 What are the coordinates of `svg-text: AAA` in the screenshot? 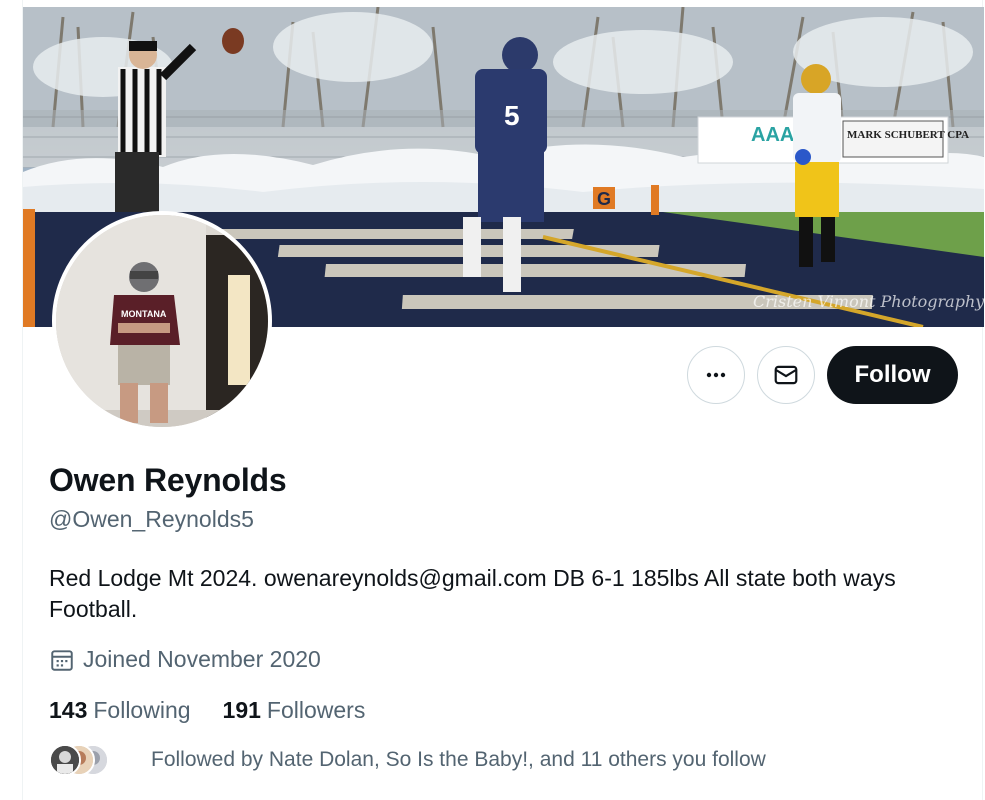 It's located at (772, 135).